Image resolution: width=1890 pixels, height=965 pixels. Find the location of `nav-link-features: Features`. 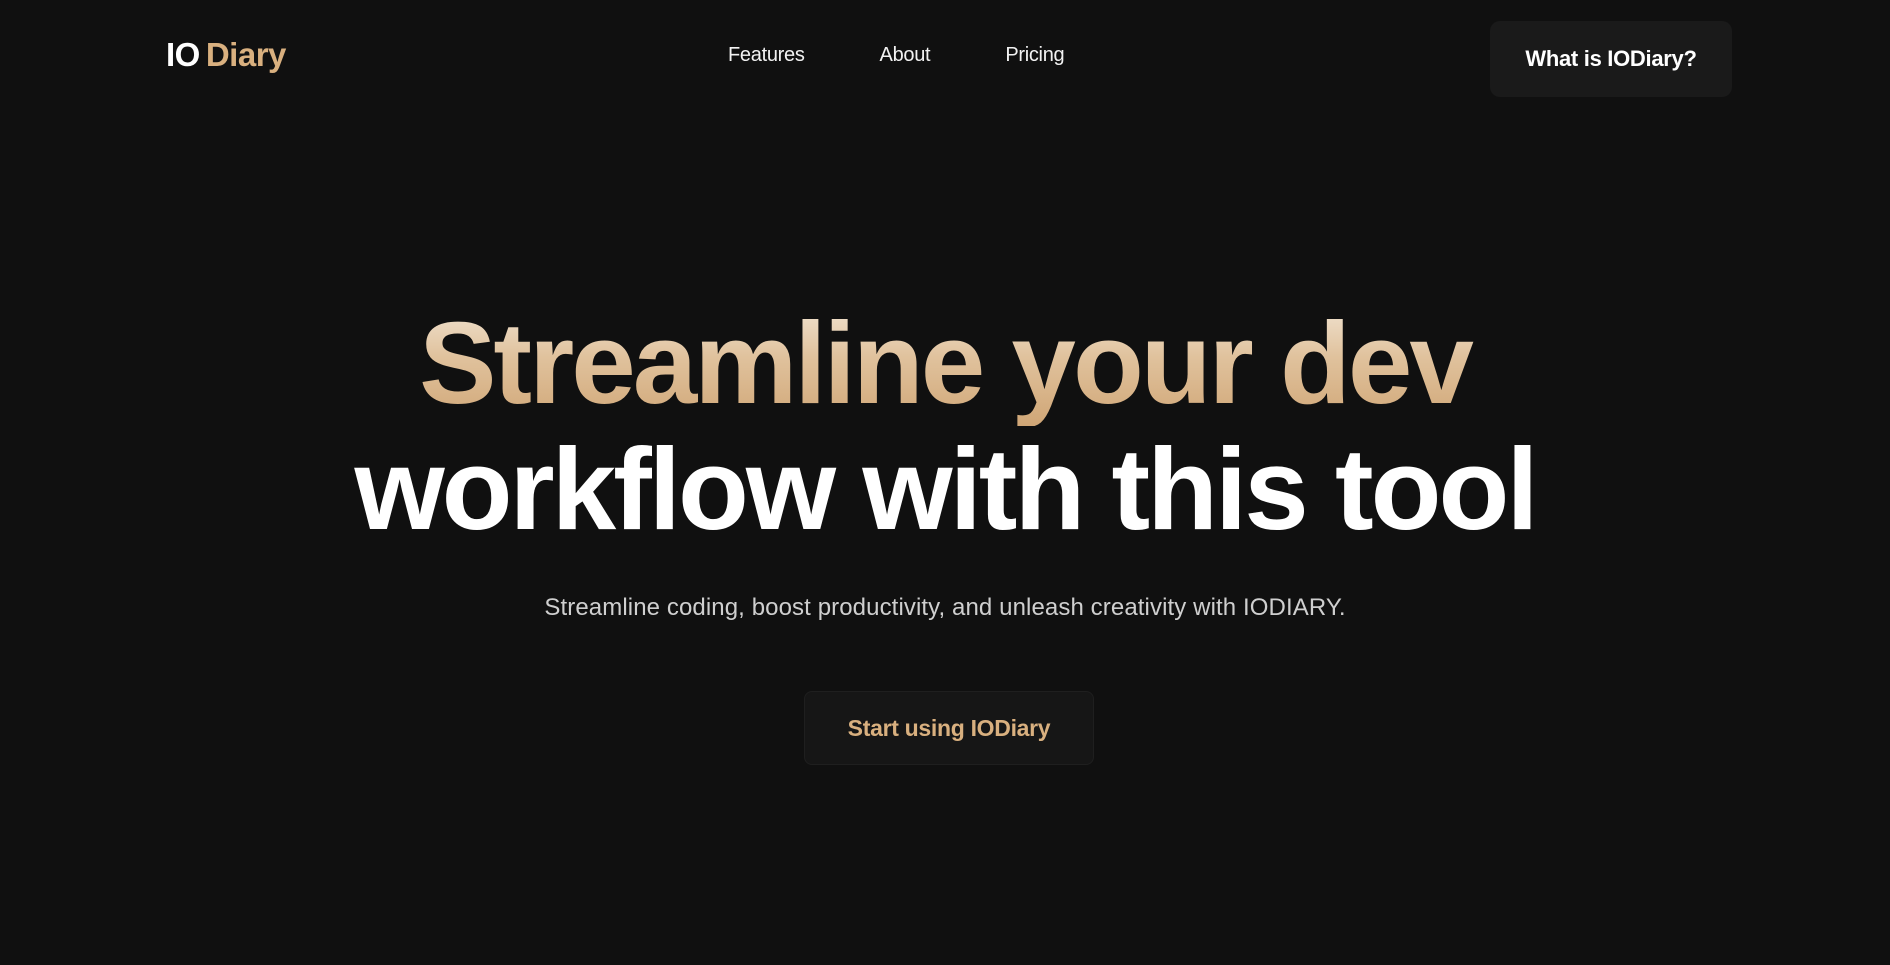

nav-link-features: Features is located at coordinates (766, 55).